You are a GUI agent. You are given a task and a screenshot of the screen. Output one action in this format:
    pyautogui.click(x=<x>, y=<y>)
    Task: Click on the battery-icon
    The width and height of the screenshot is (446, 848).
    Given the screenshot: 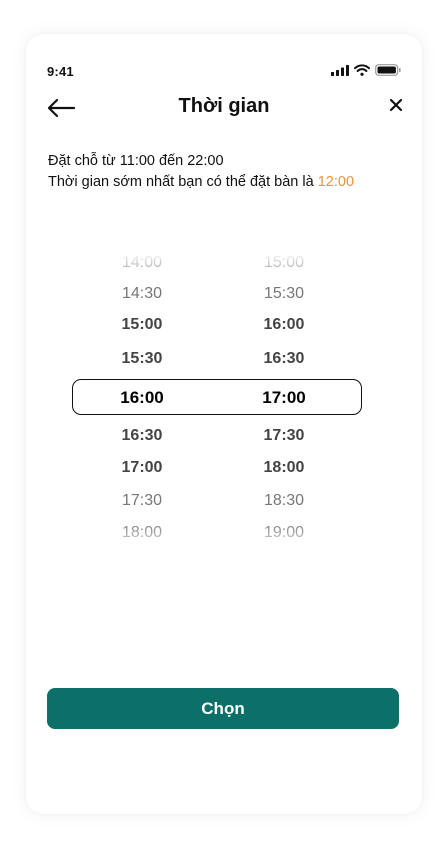 What is the action you would take?
    pyautogui.click(x=388, y=70)
    